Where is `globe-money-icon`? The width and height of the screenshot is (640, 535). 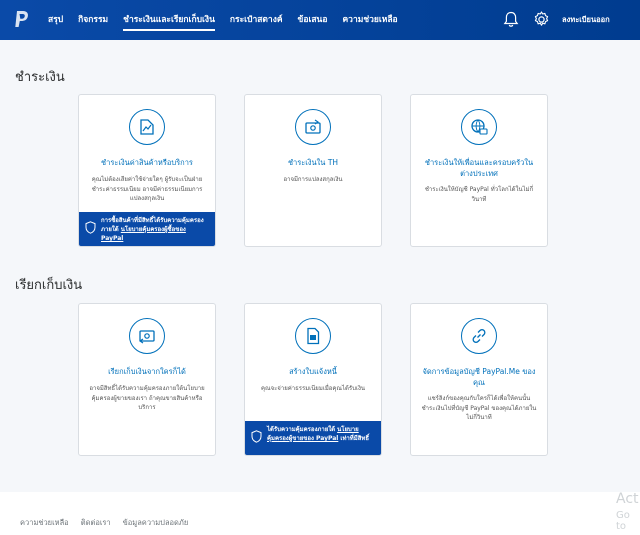
globe-money-icon is located at coordinates (479, 127).